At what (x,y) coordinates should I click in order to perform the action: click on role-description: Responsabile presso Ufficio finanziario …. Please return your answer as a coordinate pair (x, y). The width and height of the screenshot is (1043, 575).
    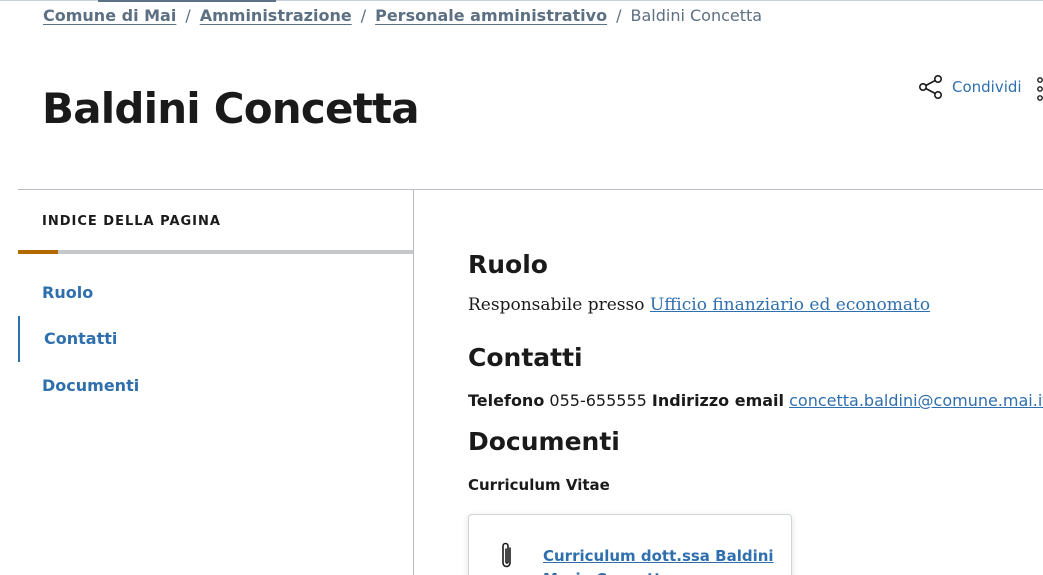
    Looking at the image, I should click on (699, 305).